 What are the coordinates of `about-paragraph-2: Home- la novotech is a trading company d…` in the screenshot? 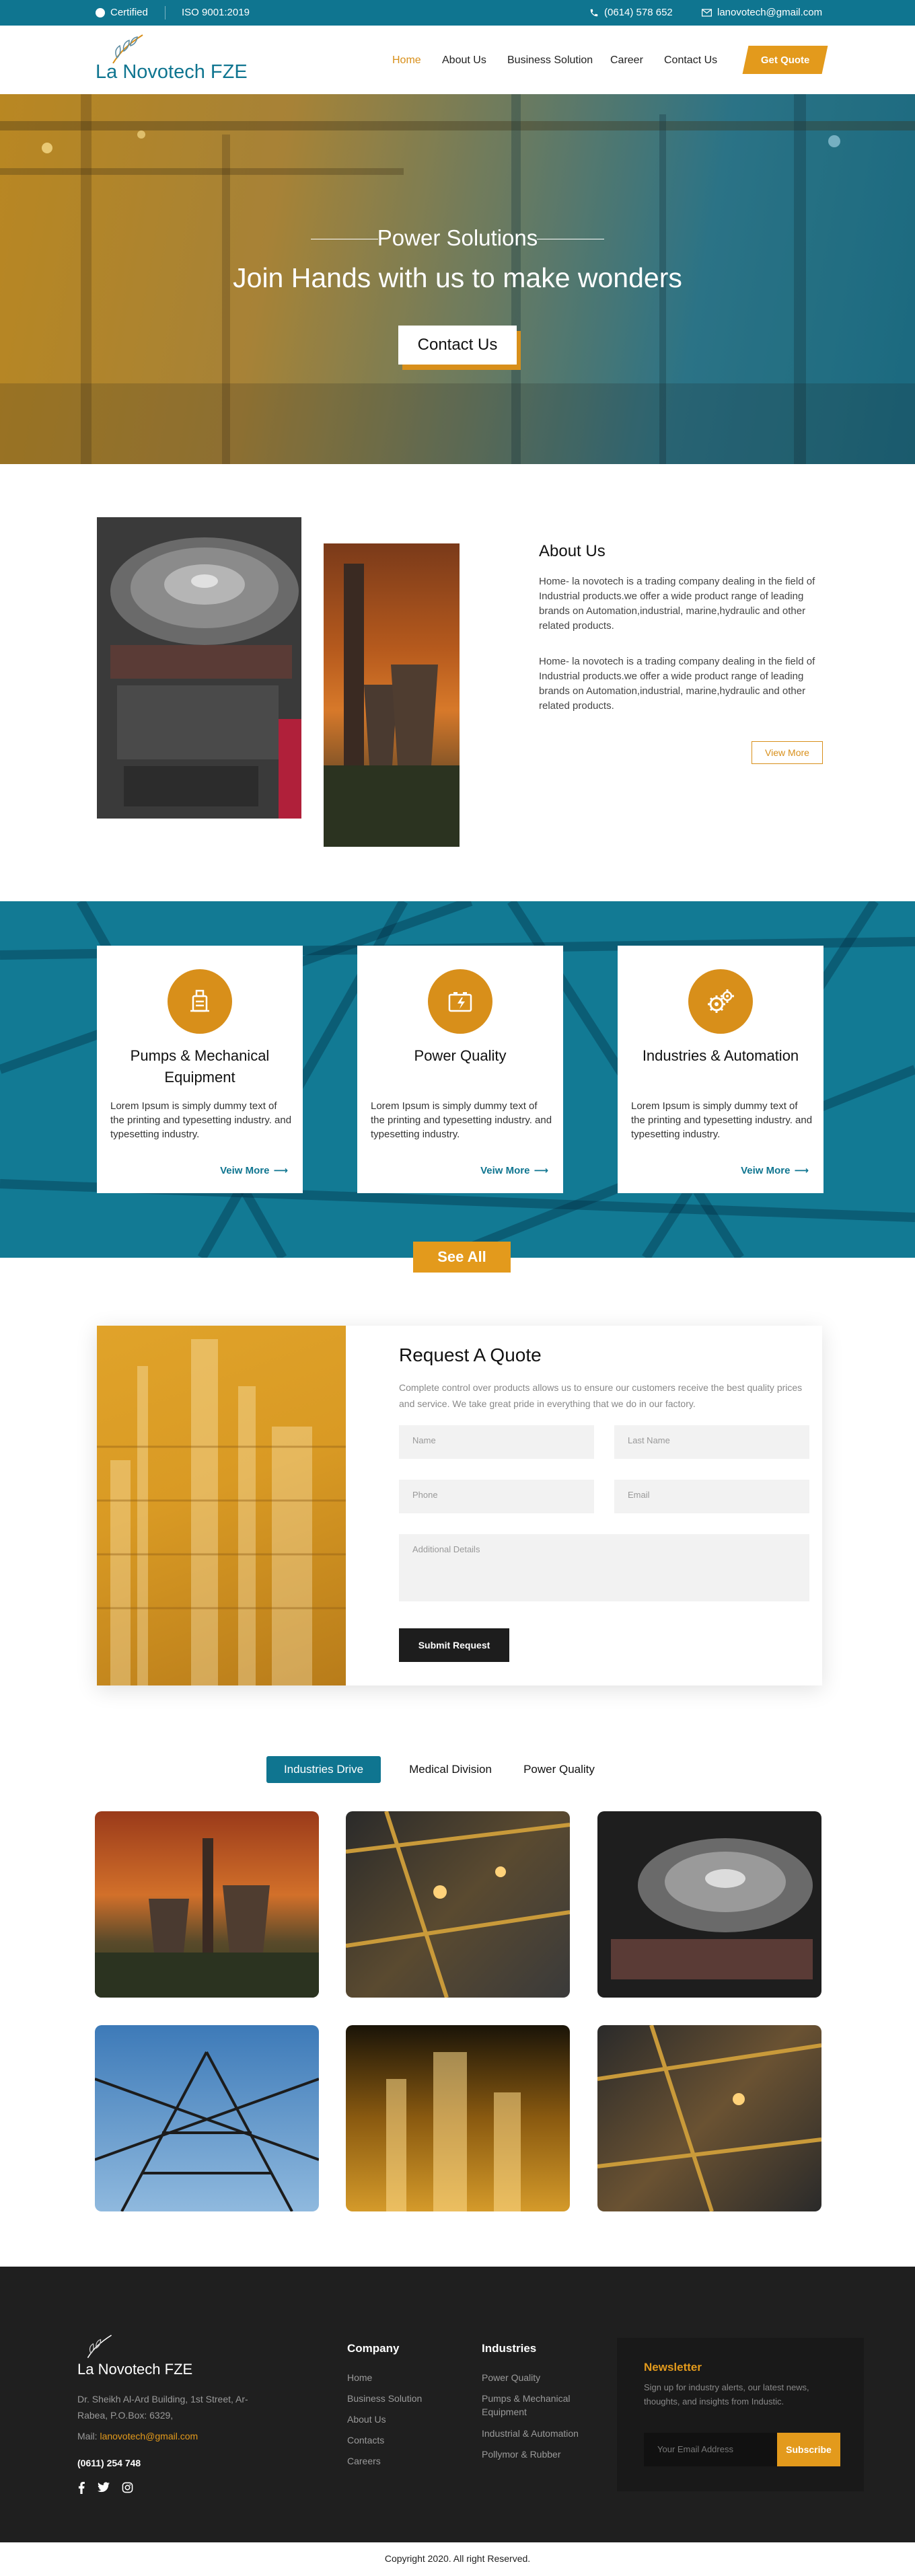 It's located at (677, 684).